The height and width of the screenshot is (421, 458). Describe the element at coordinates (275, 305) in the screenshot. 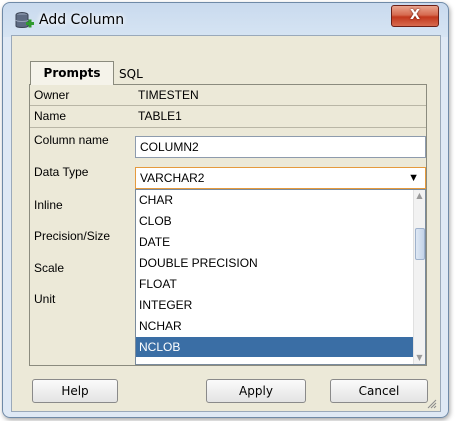

I see `dropdown-option: INTEGER` at that location.